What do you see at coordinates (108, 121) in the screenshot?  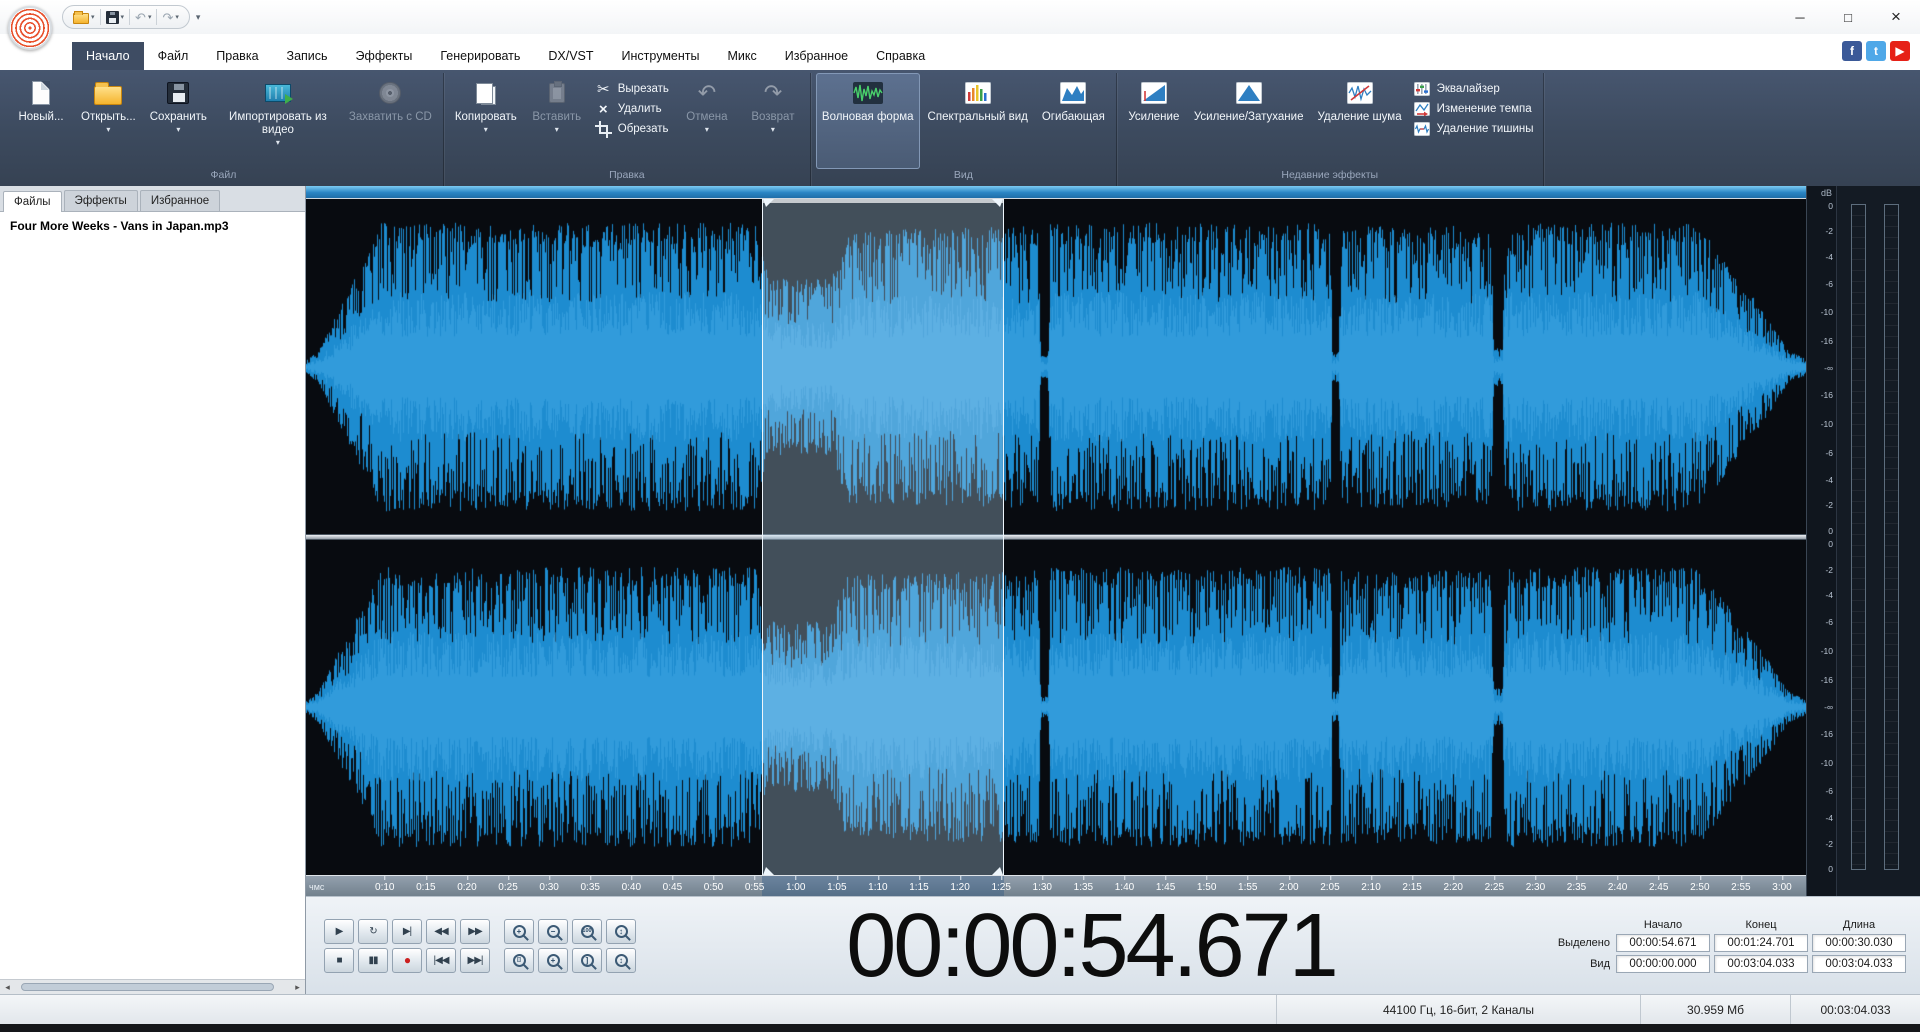 I see `ribbon-button-open: Открыть... ▾` at bounding box center [108, 121].